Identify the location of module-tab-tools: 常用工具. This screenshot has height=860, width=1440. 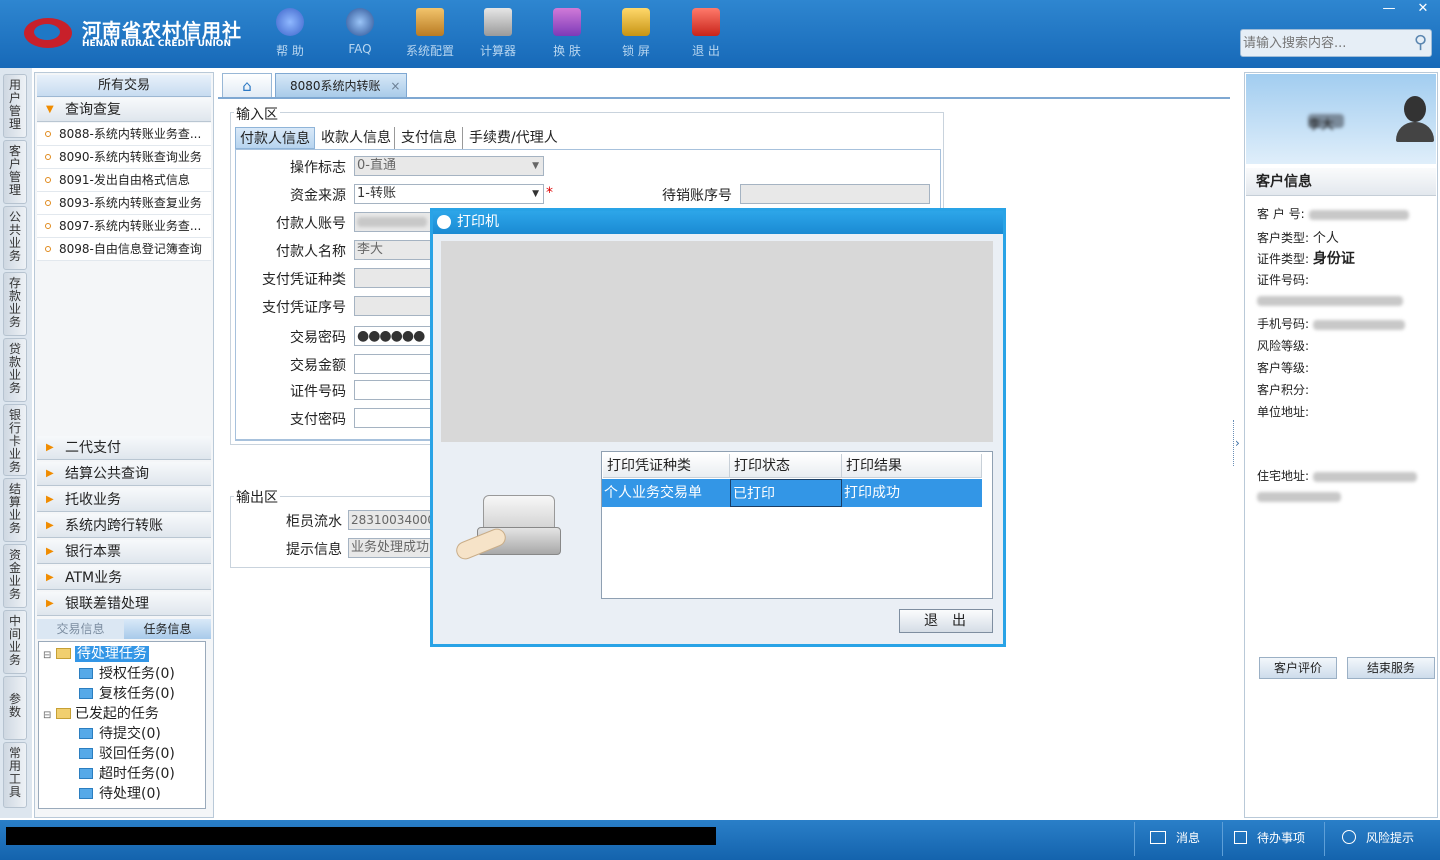
(15, 775).